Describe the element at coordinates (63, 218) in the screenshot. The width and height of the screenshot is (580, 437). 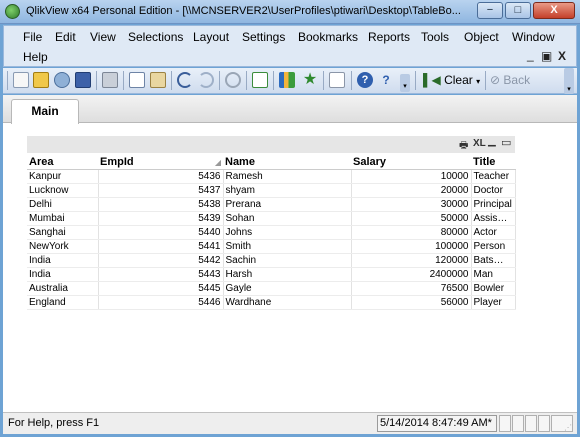
I see `area-cell: Mumbai` at that location.